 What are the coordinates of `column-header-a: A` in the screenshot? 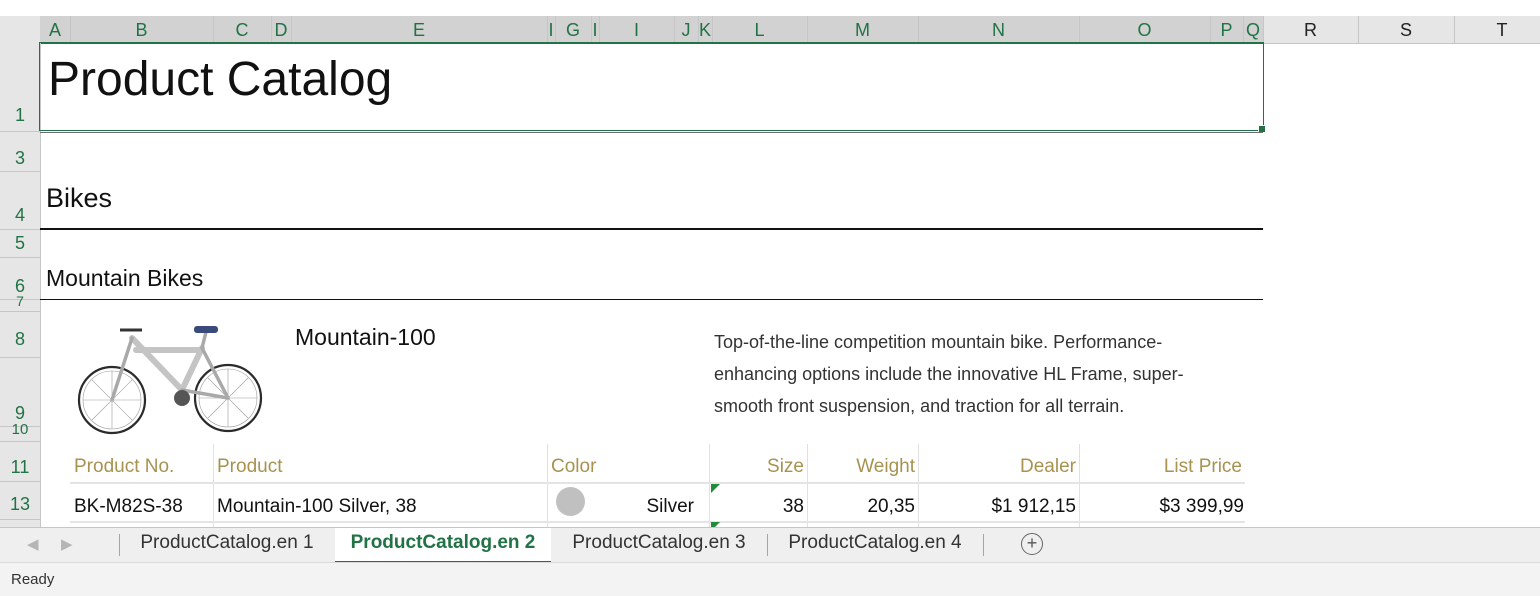 It's located at (55, 29).